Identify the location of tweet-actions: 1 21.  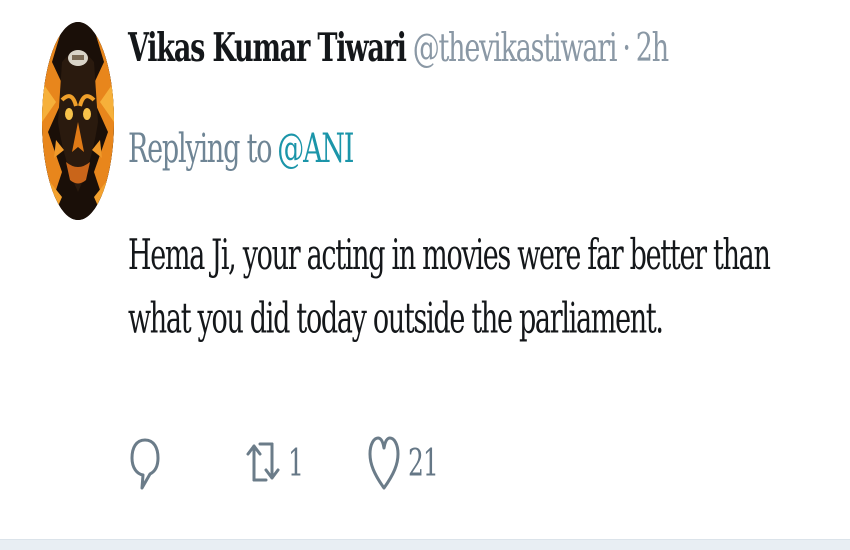
(338, 462).